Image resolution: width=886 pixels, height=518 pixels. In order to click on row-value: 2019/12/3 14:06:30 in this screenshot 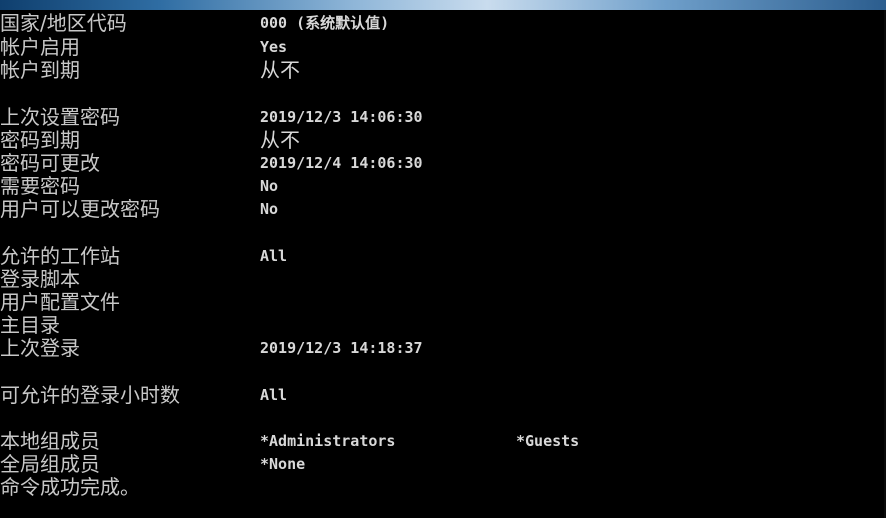, I will do `click(341, 117)`.